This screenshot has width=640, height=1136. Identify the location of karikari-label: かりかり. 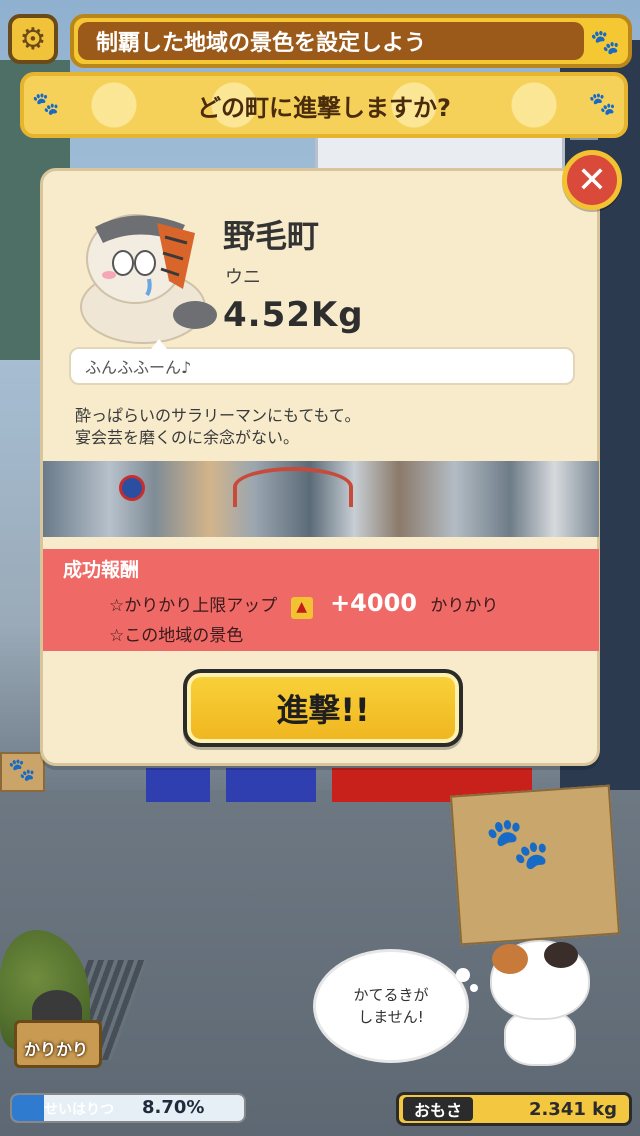
(56, 1049).